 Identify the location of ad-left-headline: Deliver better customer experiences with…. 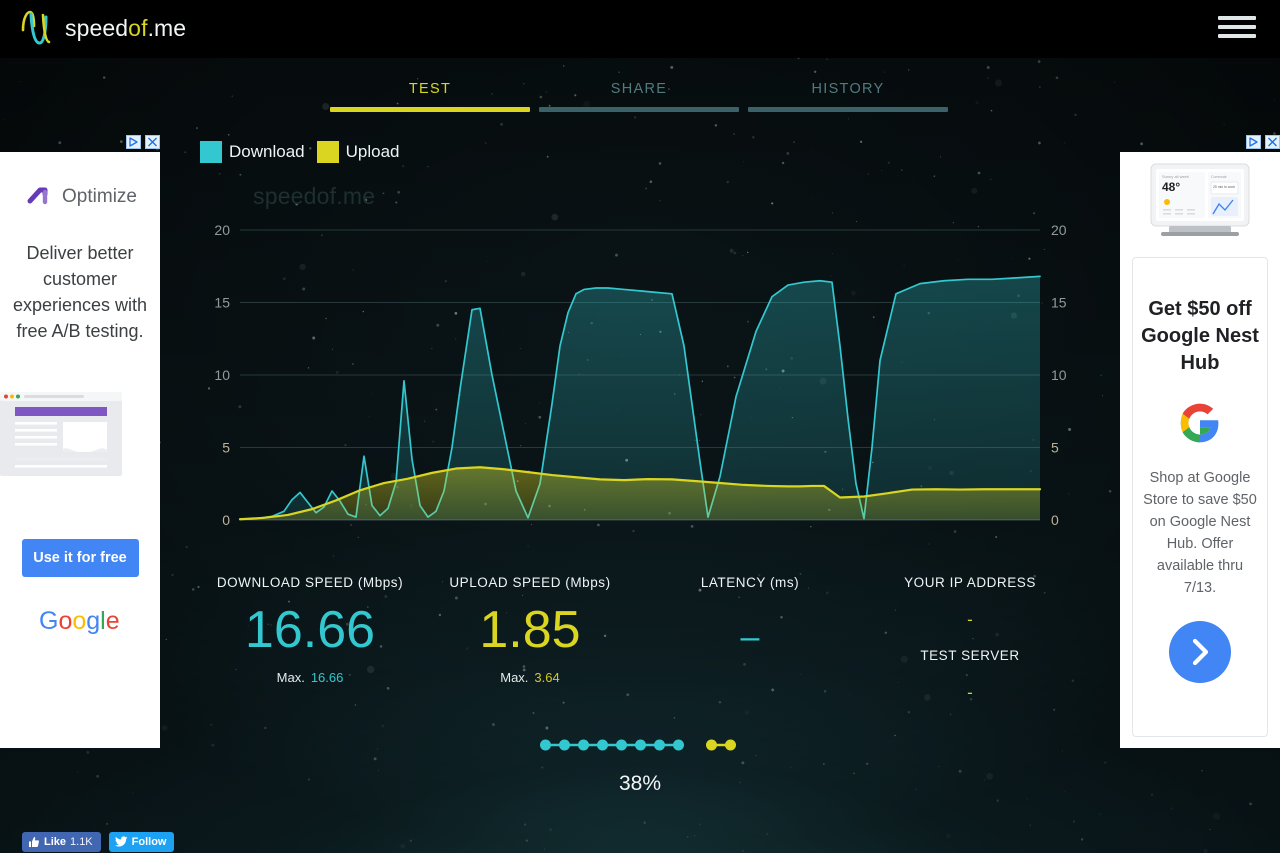
(80, 292).